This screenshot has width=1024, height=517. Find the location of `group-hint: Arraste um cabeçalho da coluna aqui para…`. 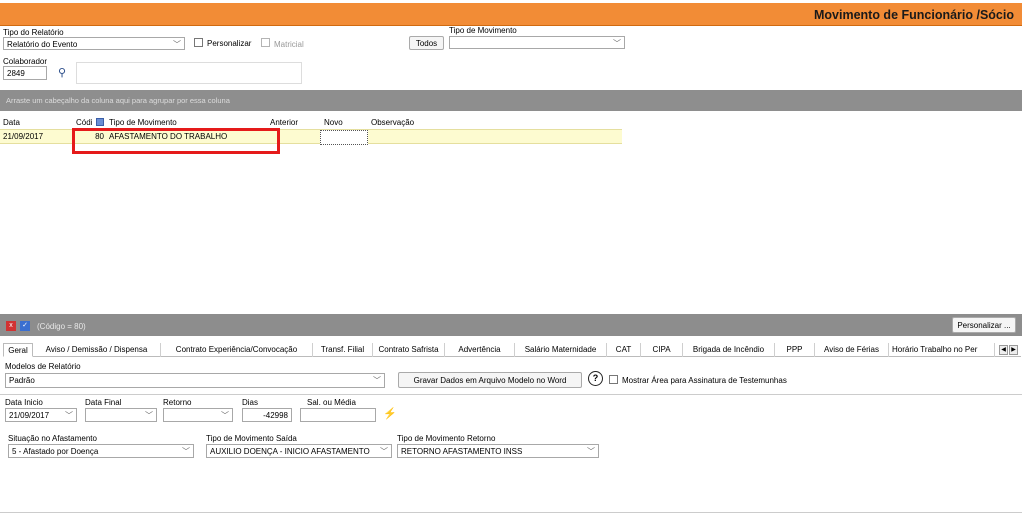

group-hint: Arraste um cabeçalho da coluna aqui para… is located at coordinates (118, 100).